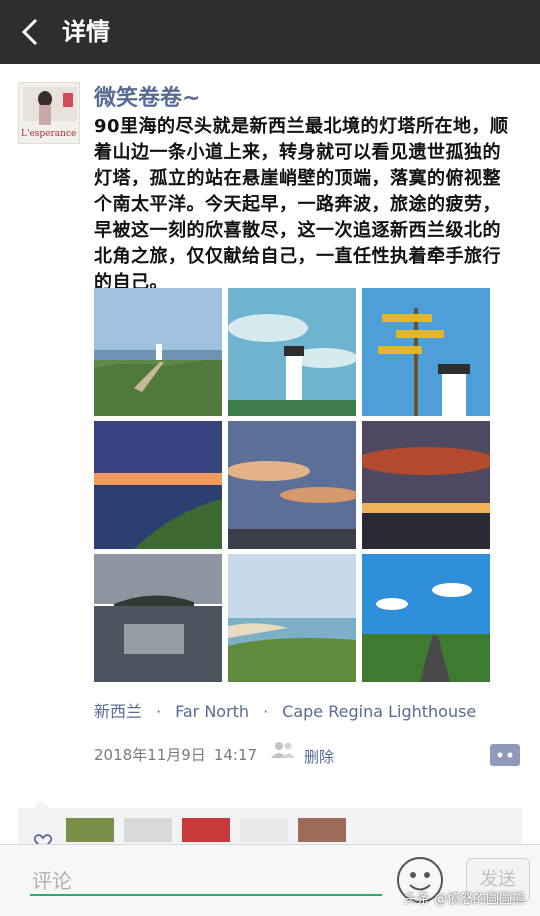  I want to click on likes-caret, so click(42, 804).